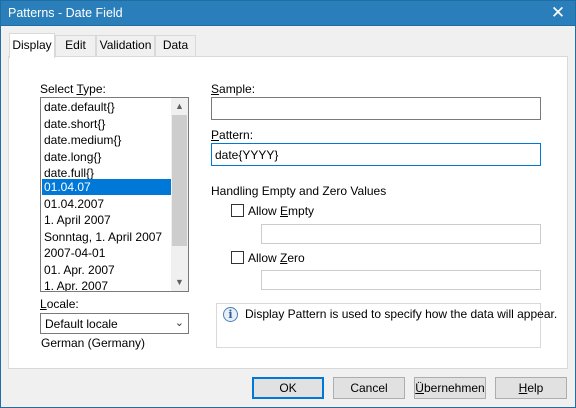 Image resolution: width=576 pixels, height=408 pixels. What do you see at coordinates (106, 237) in the screenshot?
I see `list-item: Sonntag, 1. April 2007` at bounding box center [106, 237].